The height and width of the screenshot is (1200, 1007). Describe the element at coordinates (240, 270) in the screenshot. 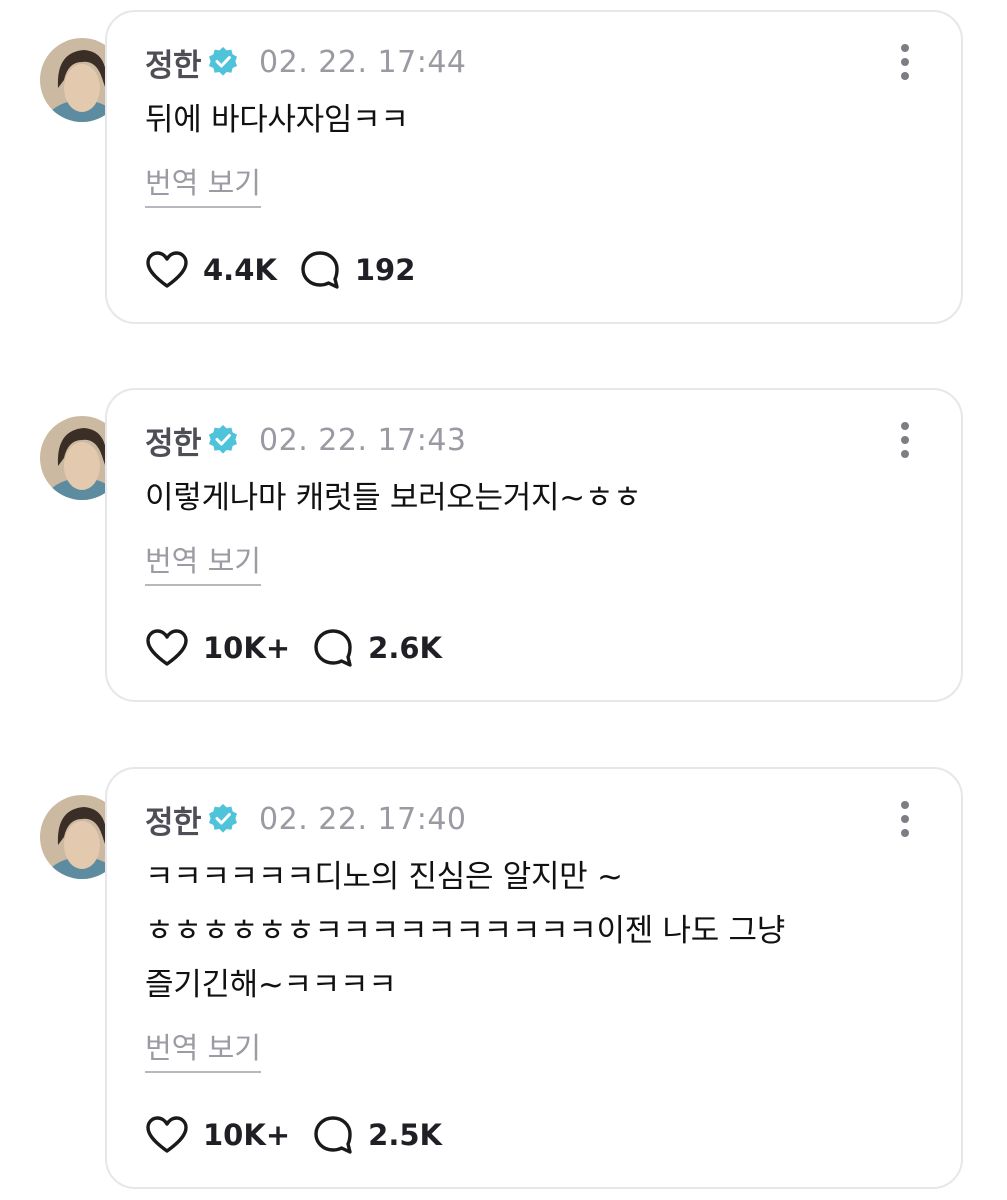

I see `like-count: 4.4K` at that location.